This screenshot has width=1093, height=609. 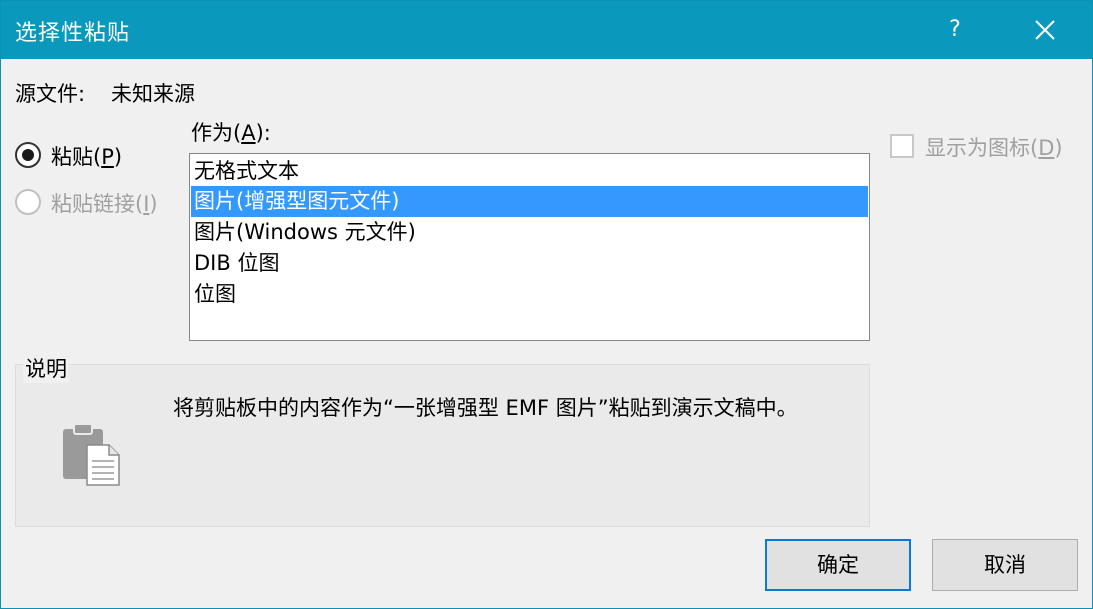 I want to click on ok-button: 确定, so click(x=838, y=565).